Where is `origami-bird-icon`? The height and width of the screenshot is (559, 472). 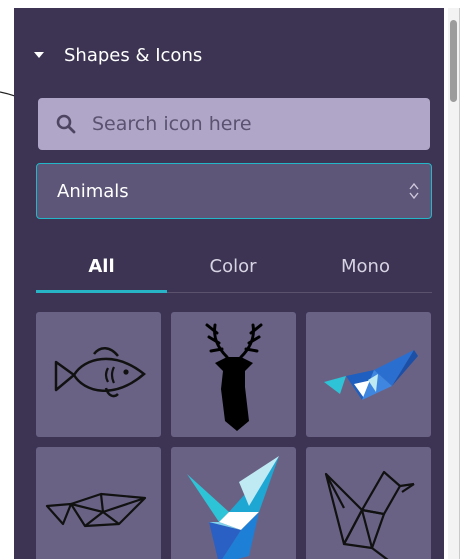 origami-bird-icon is located at coordinates (232, 507).